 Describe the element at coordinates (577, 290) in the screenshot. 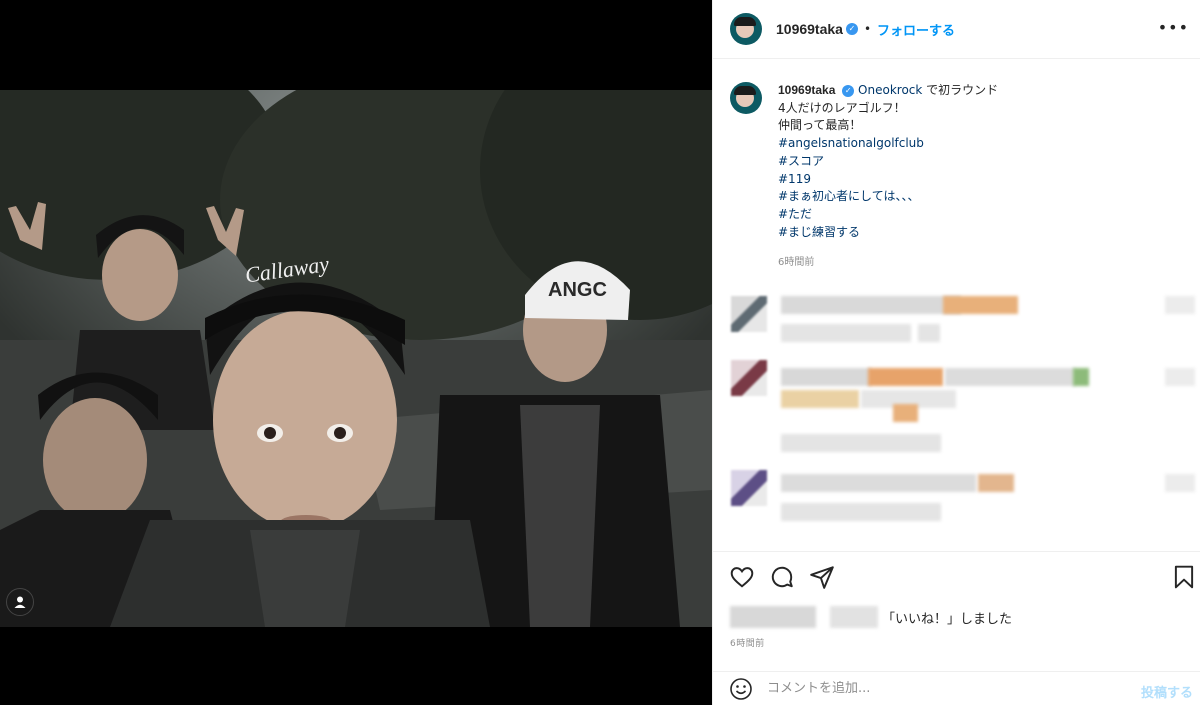

I see `angc-cap-text: ANGC` at that location.